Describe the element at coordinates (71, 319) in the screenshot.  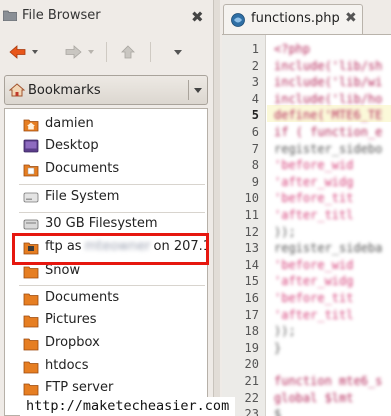
I see `list-item-label: Pictures` at that location.